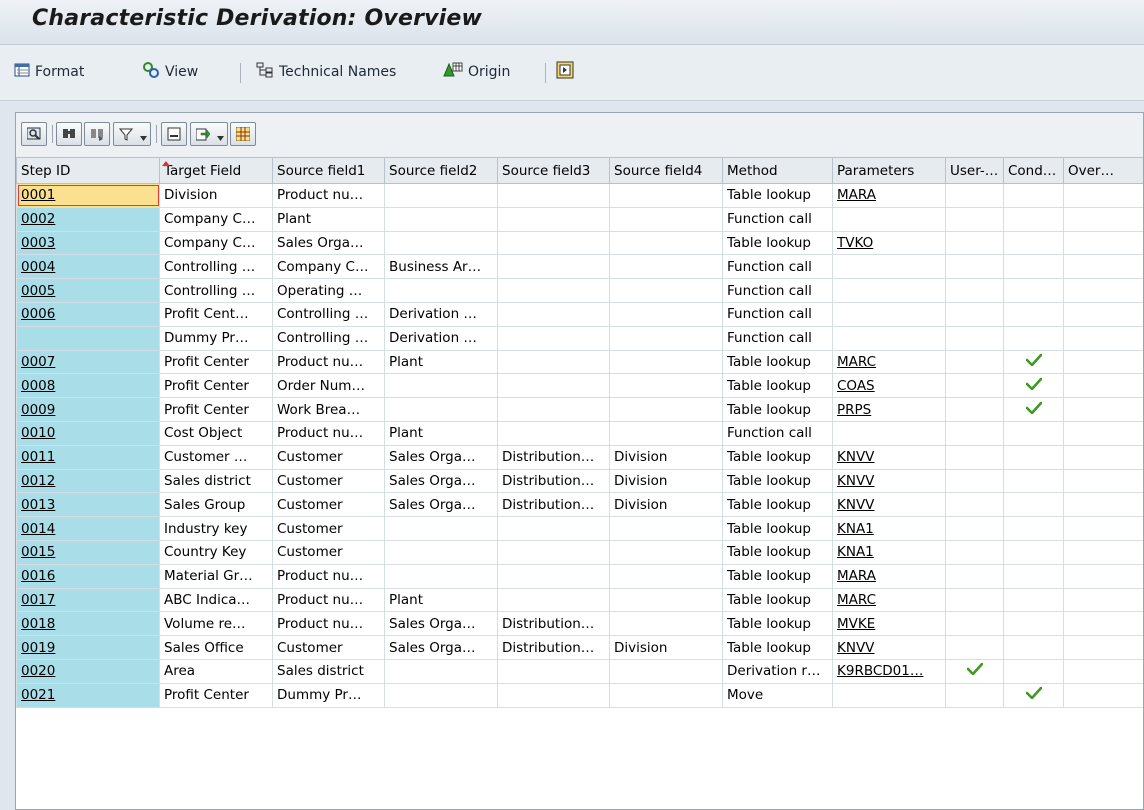 The width and height of the screenshot is (1144, 810). I want to click on step-id-cell: 0011, so click(88, 457).